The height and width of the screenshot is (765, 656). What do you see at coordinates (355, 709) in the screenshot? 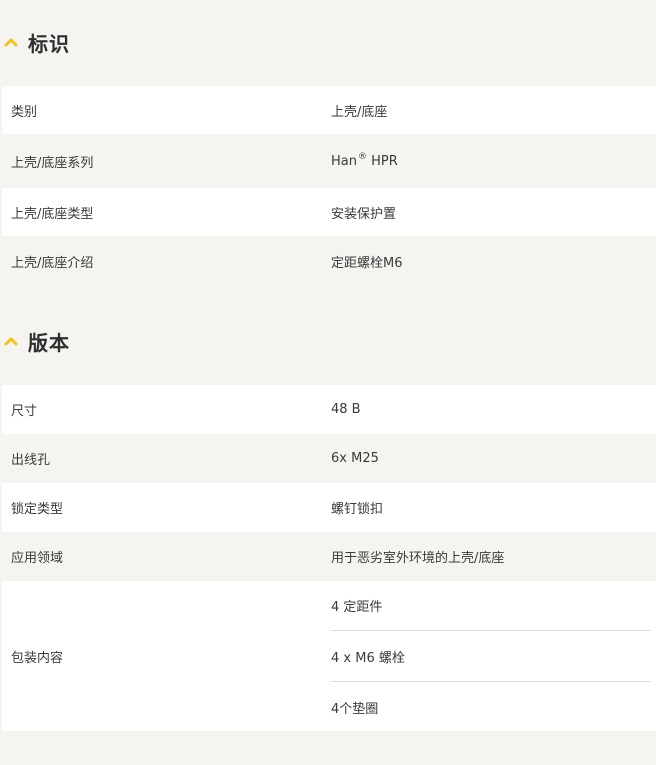
I see `list-item: 4个垫圈` at bounding box center [355, 709].